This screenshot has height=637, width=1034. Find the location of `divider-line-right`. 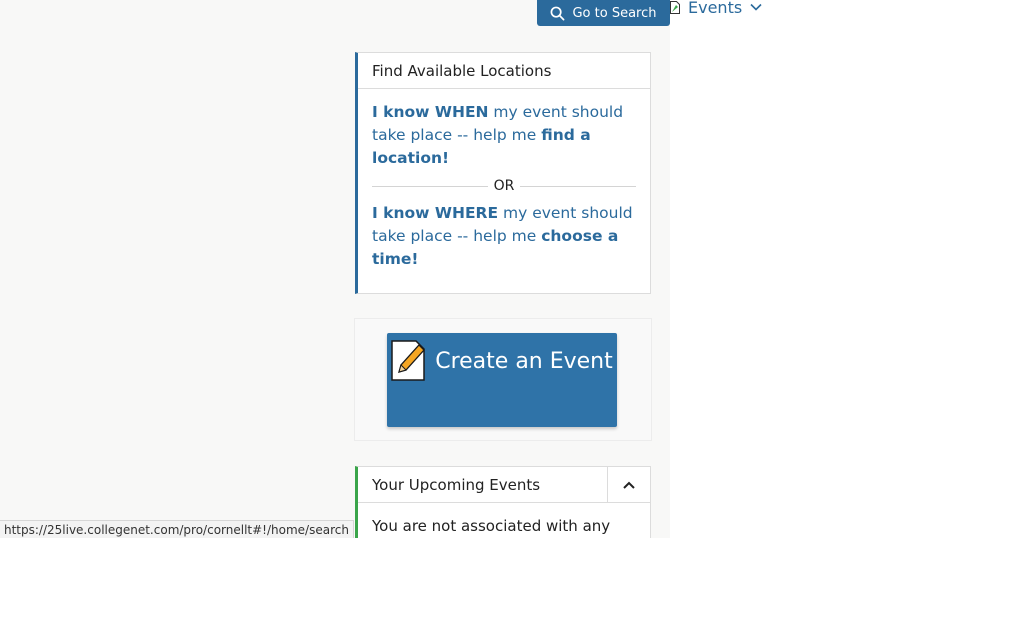

divider-line-right is located at coordinates (578, 186).